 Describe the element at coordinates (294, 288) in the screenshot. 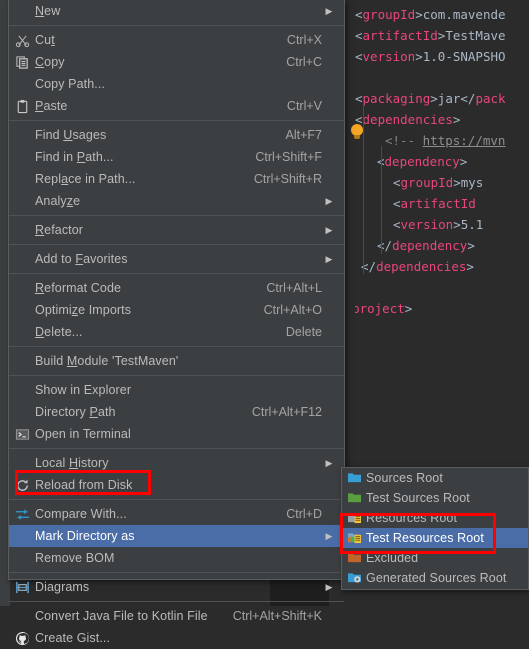

I see `menu-item-shortcut: Ctrl+Alt+L` at that location.